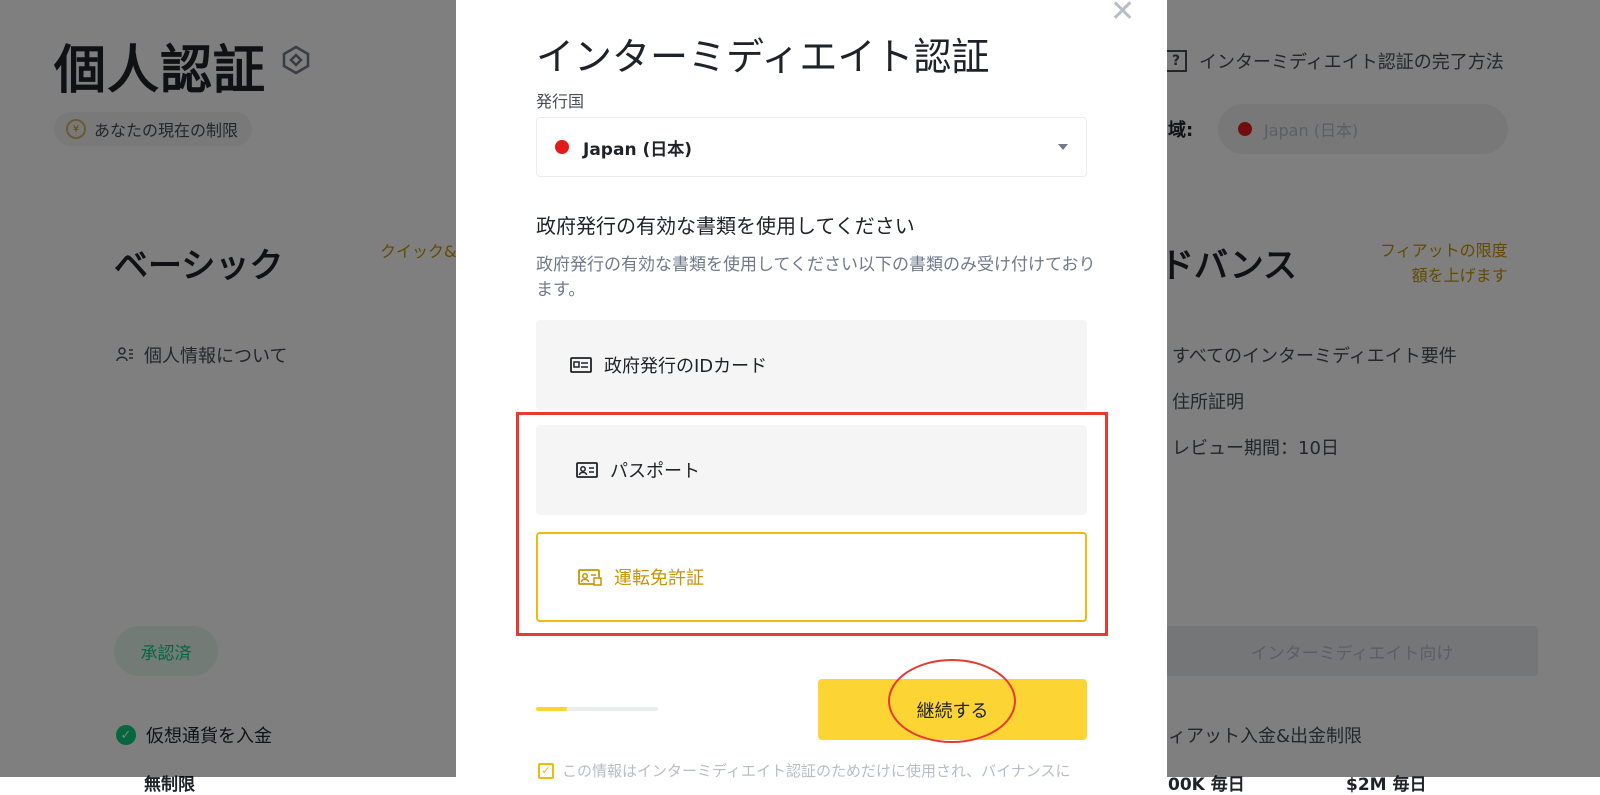 The width and height of the screenshot is (1600, 795). What do you see at coordinates (597, 709) in the screenshot?
I see `progress-bar` at bounding box center [597, 709].